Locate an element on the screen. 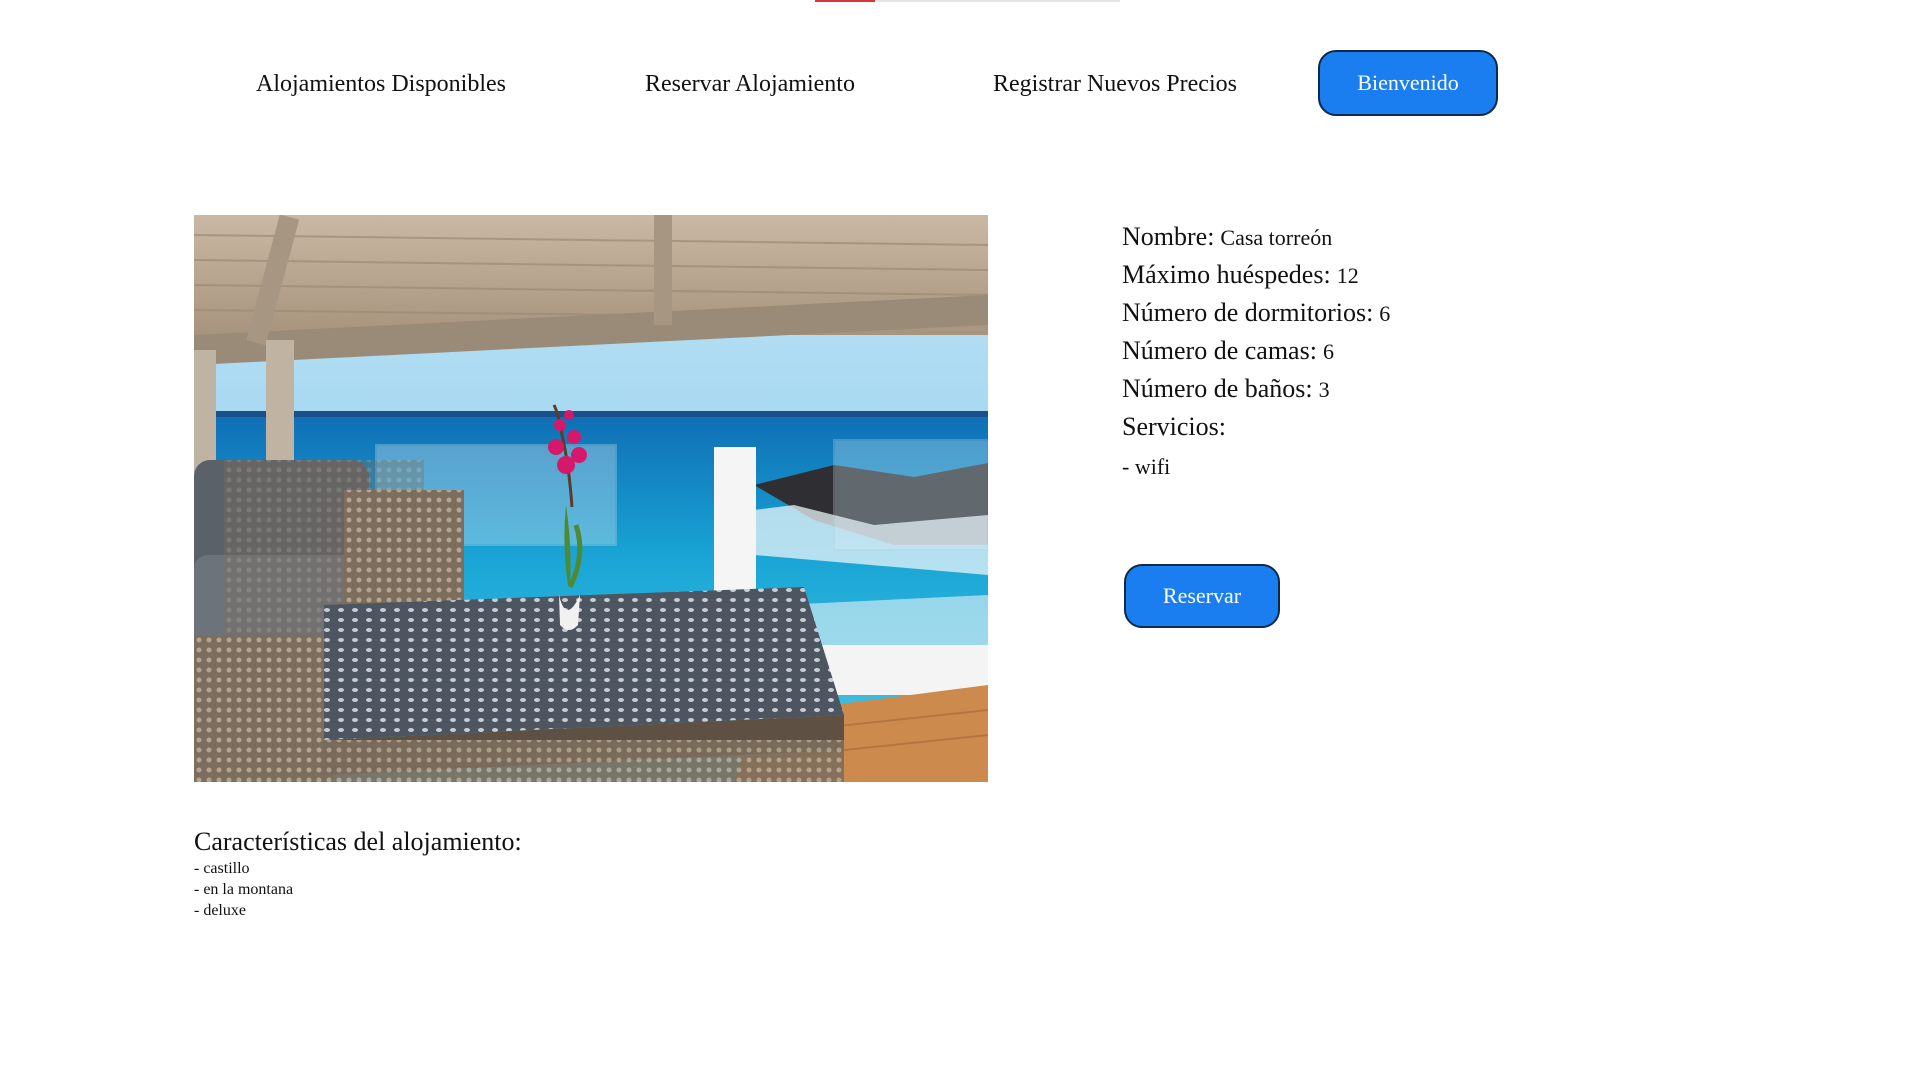 The width and height of the screenshot is (1920, 1080). detail-label: Número de dormitorios: is located at coordinates (1248, 312).